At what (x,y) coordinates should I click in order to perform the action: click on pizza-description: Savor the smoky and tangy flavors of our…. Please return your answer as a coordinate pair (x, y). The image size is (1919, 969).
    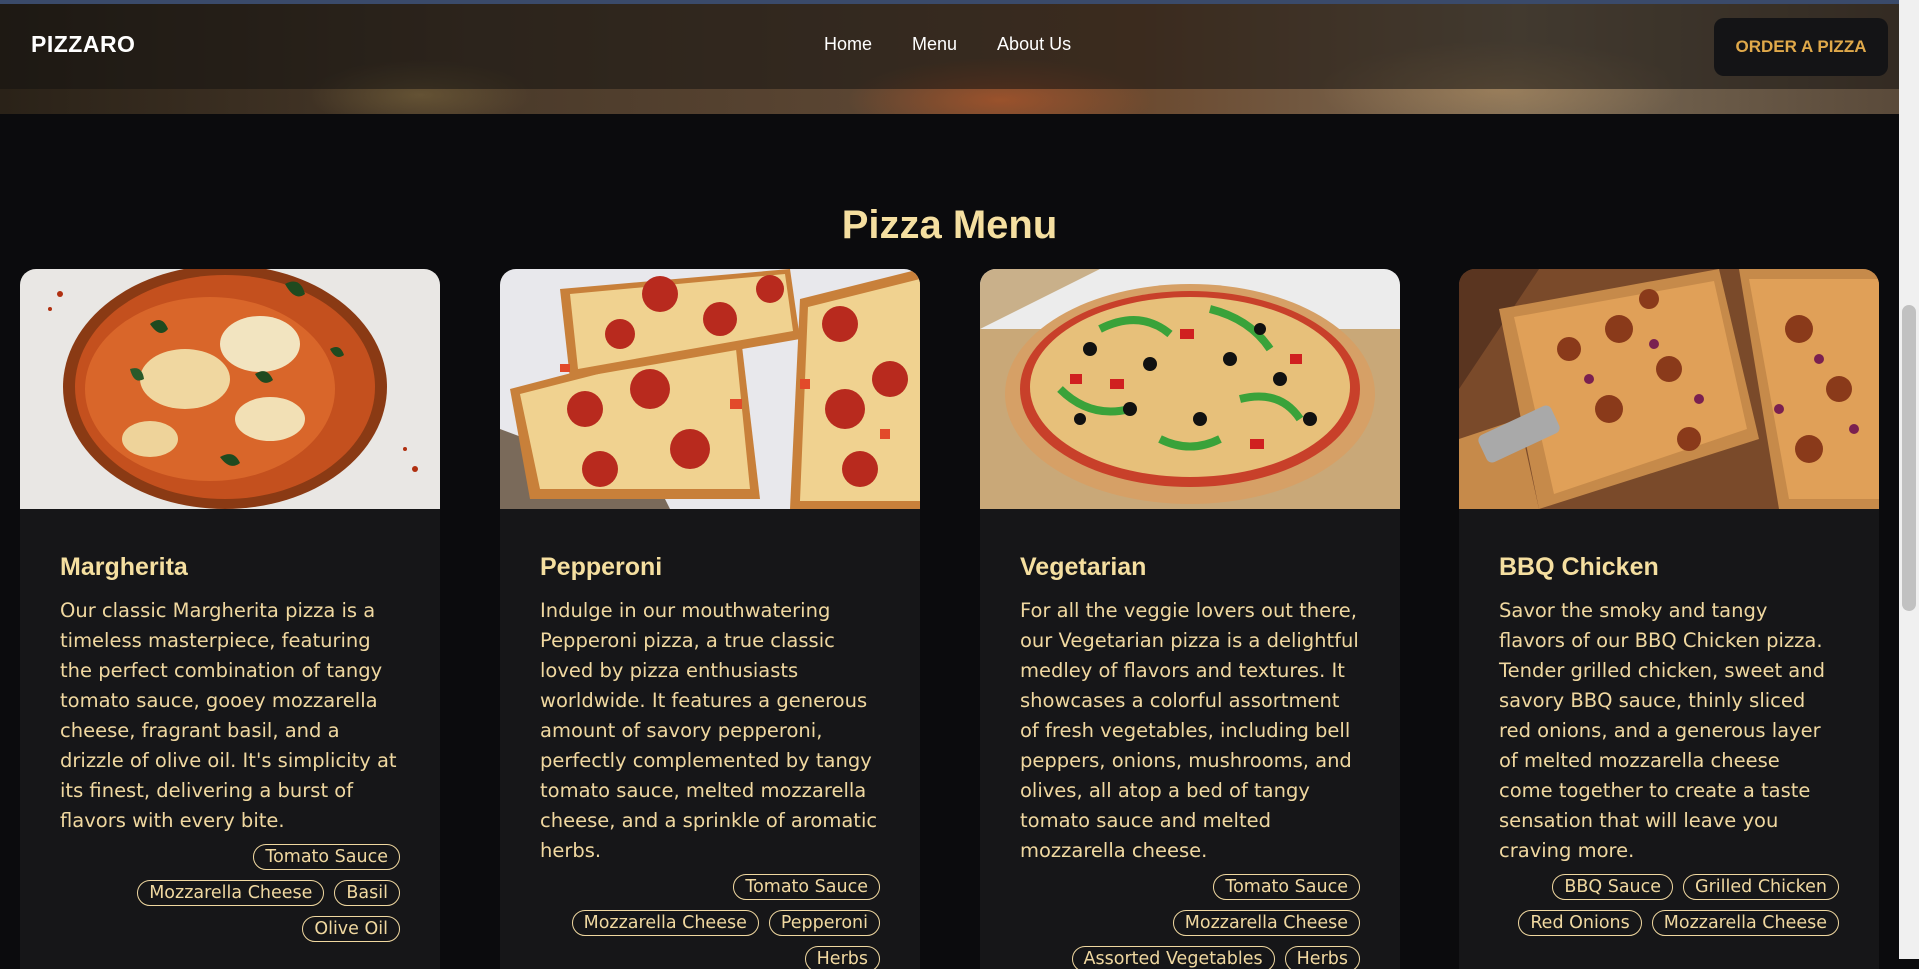
    Looking at the image, I should click on (1662, 730).